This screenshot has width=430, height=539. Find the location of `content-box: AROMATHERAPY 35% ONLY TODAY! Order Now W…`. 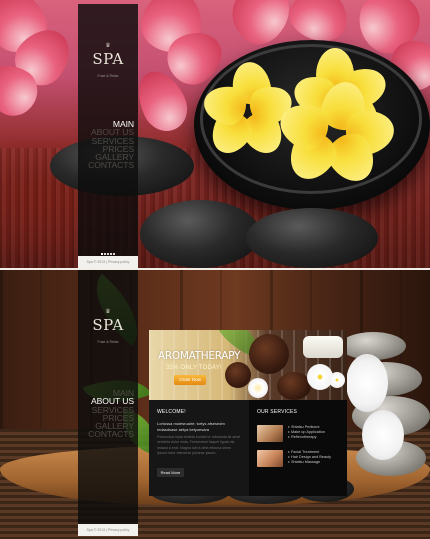

content-box: AROMATHERAPY 35% ONLY TODAY! Order Now W… is located at coordinates (248, 413).